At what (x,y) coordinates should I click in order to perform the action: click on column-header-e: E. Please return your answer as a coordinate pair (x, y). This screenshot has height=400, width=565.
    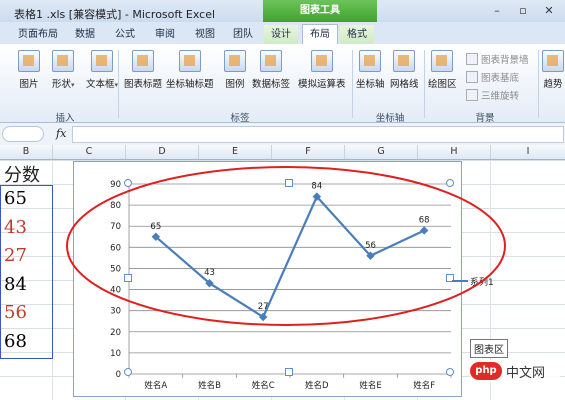
    Looking at the image, I should click on (235, 152).